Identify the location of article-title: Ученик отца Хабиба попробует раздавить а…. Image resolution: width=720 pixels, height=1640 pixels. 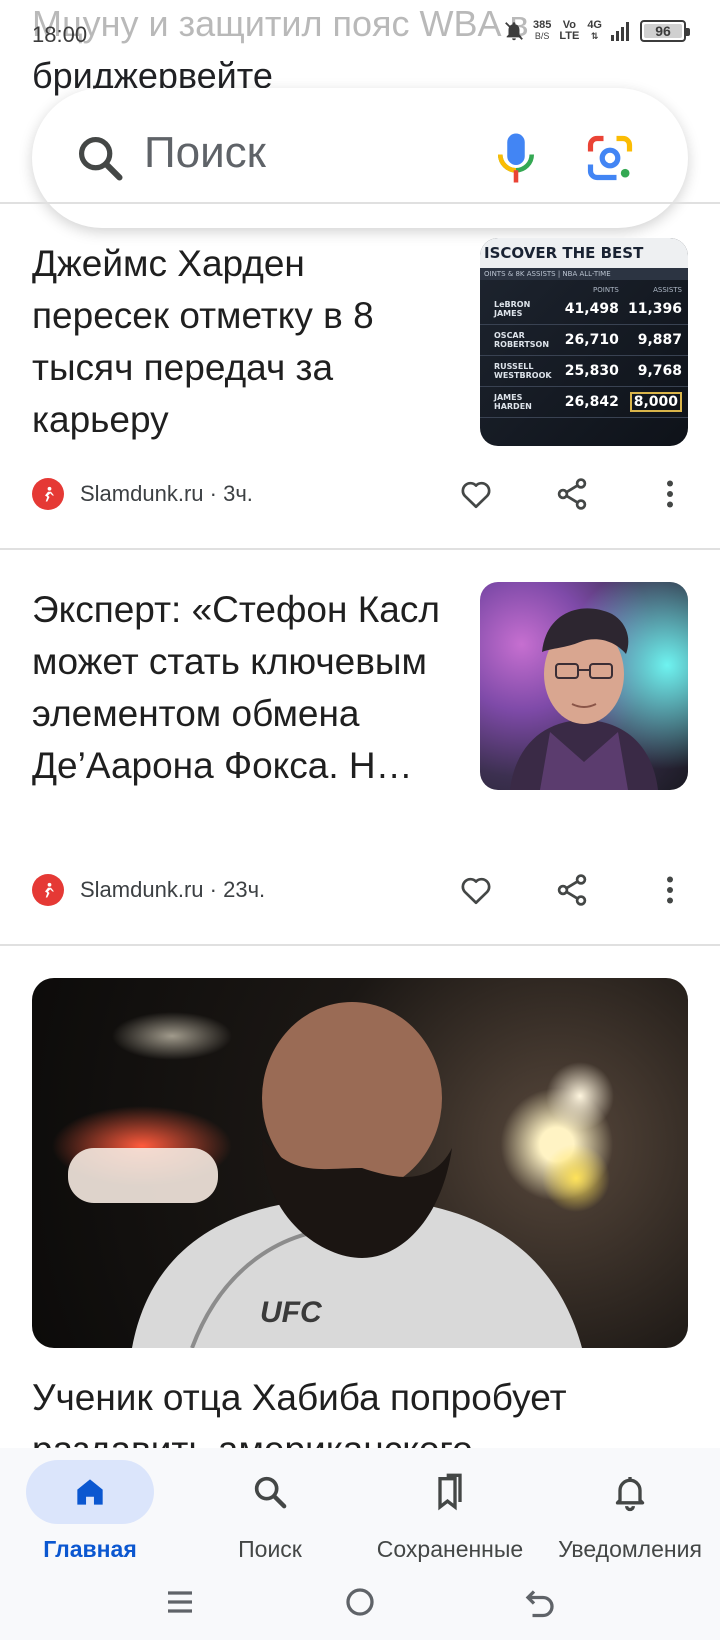
(360, 1411).